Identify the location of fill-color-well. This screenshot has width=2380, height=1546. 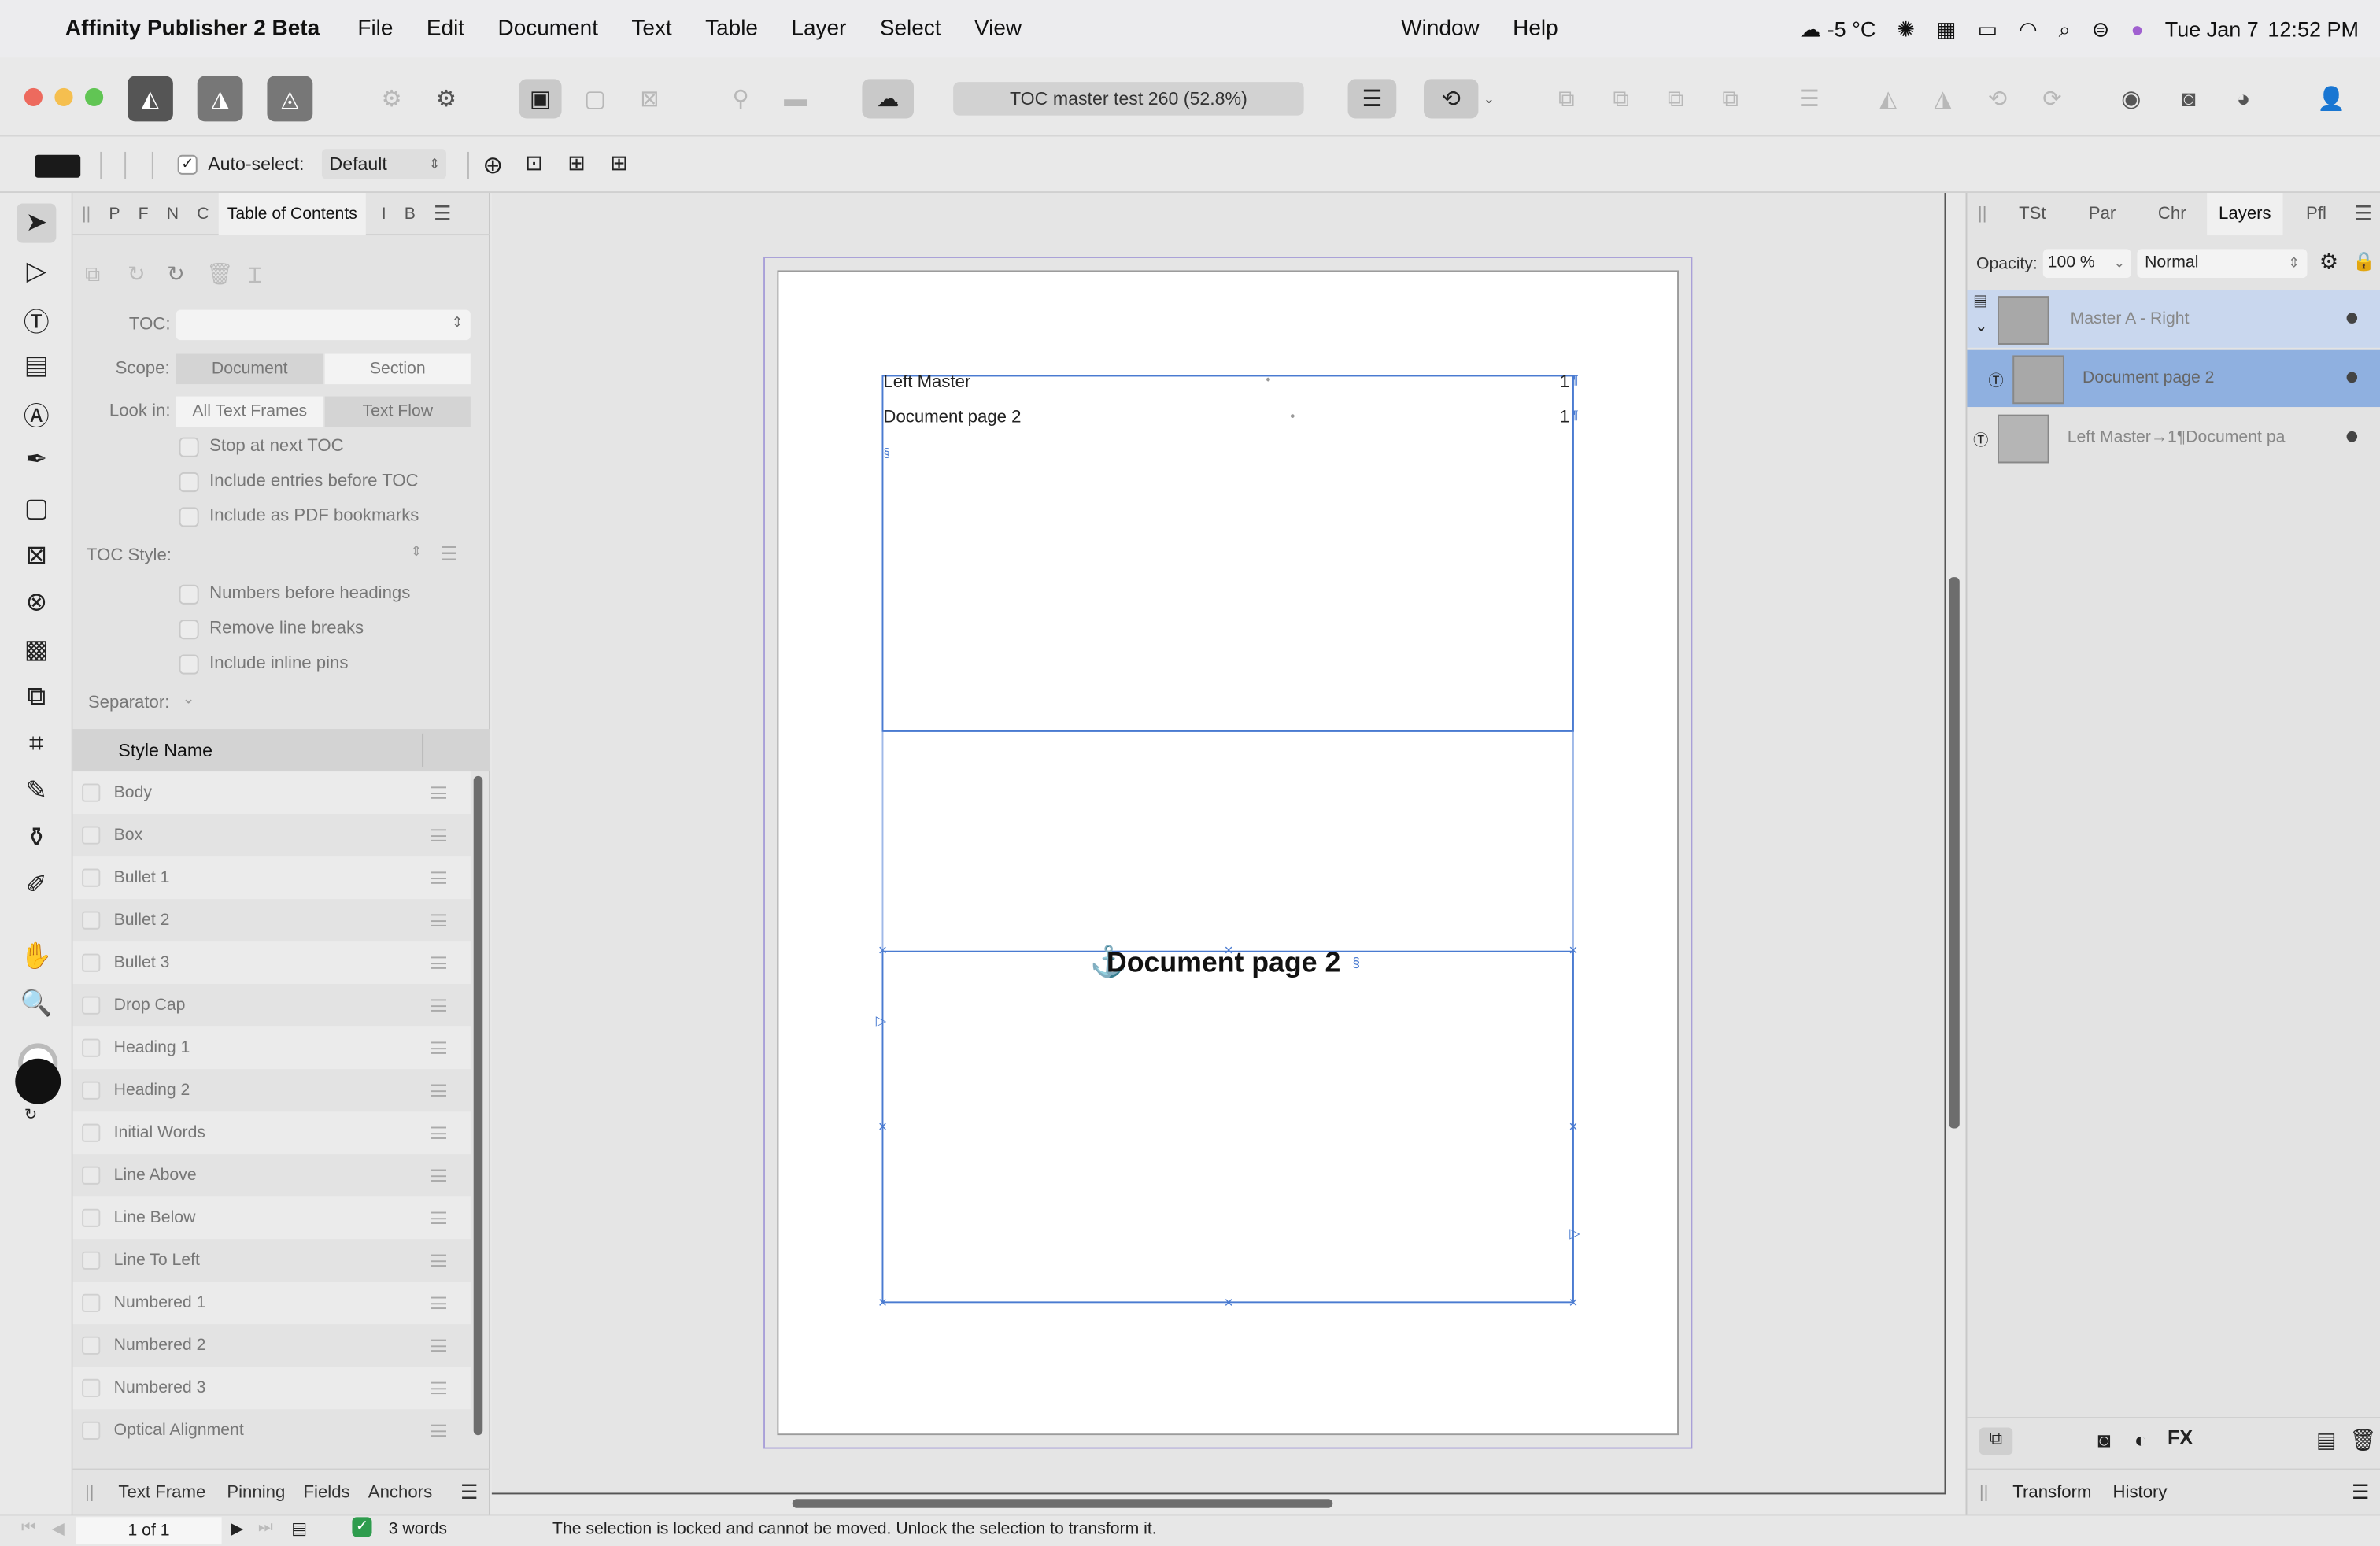
(38, 1081).